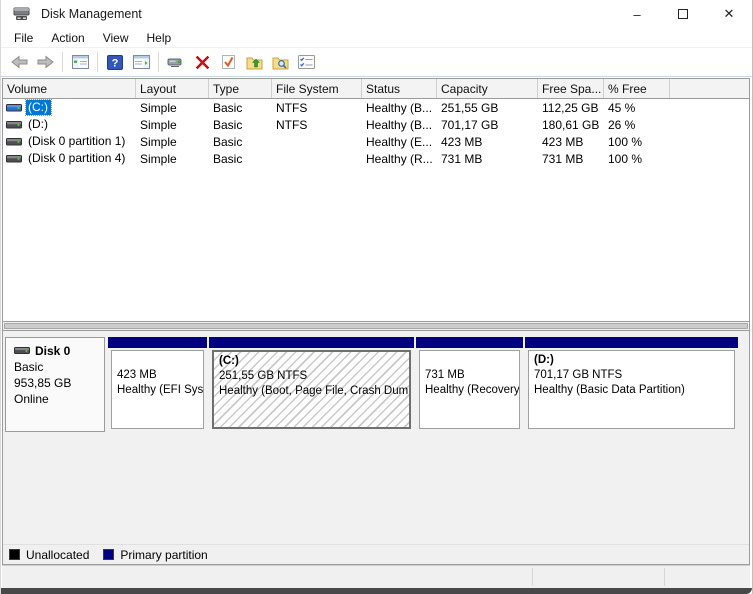 This screenshot has height=594, width=753. I want to click on maximize-icon, so click(683, 14).